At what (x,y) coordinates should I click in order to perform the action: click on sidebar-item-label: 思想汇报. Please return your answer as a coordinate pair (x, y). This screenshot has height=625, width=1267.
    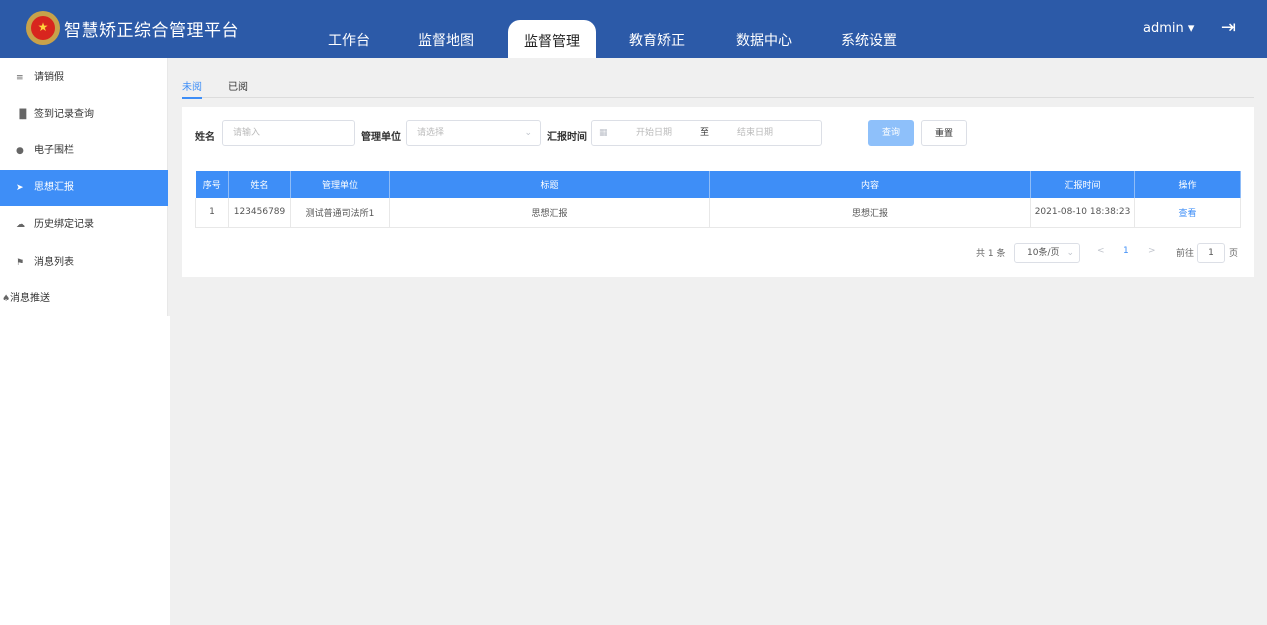
    Looking at the image, I should click on (54, 187).